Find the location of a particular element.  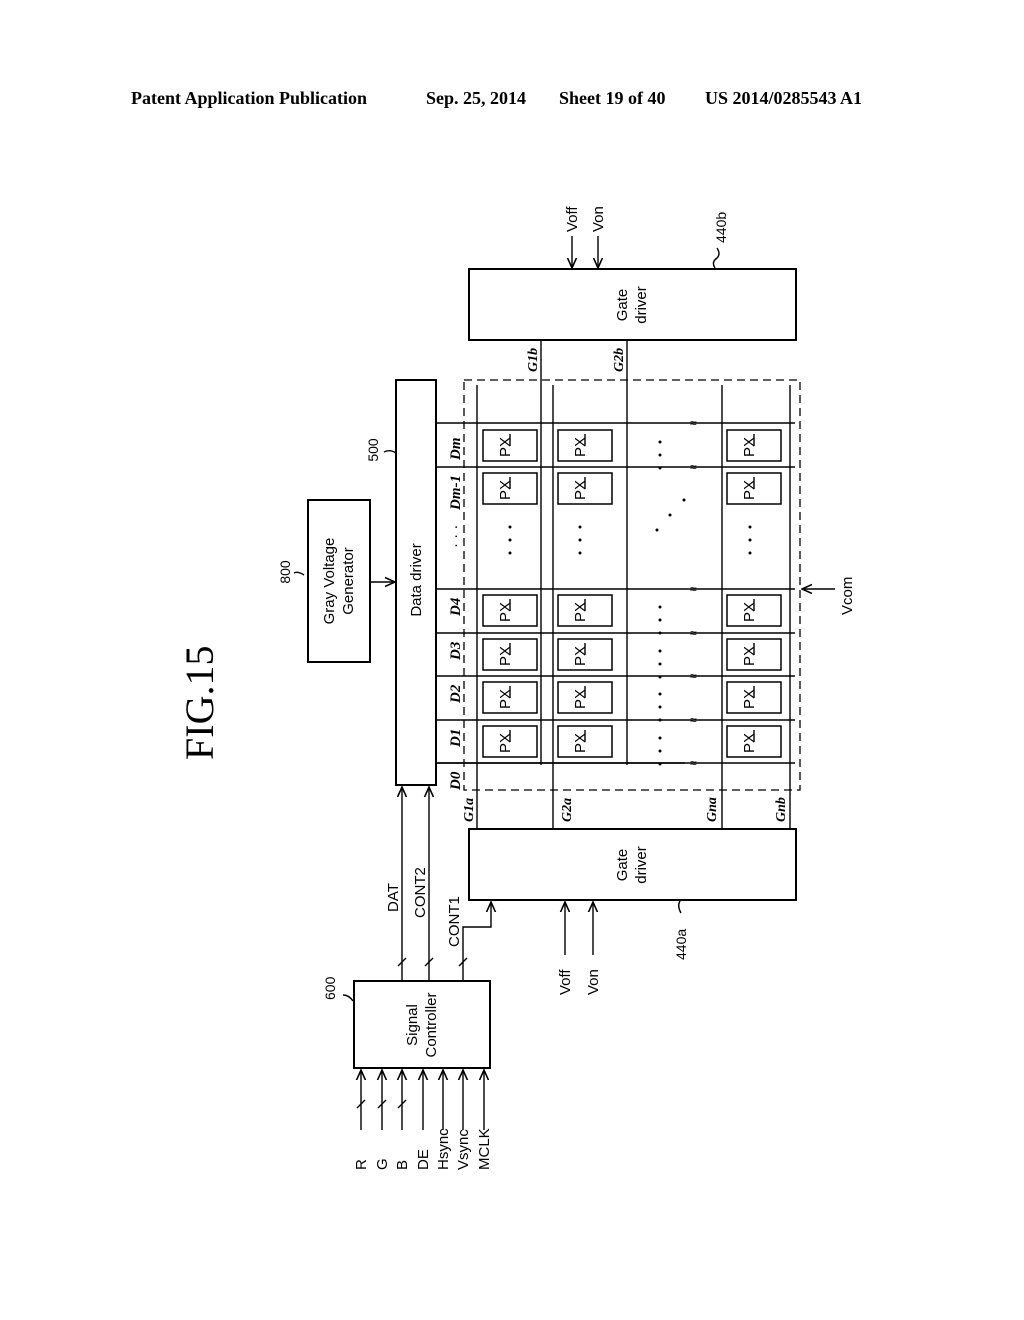

vcom-label: Vcom is located at coordinates (847, 596).